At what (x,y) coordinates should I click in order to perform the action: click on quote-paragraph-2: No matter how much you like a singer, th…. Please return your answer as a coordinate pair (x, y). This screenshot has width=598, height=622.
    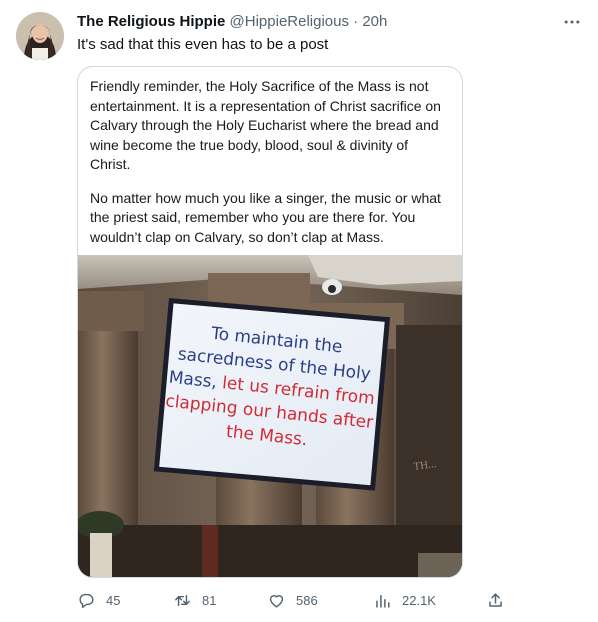
    Looking at the image, I should click on (265, 217).